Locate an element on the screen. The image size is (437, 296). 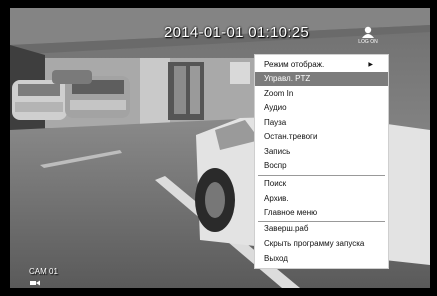
menu-separator is located at coordinates (321, 175).